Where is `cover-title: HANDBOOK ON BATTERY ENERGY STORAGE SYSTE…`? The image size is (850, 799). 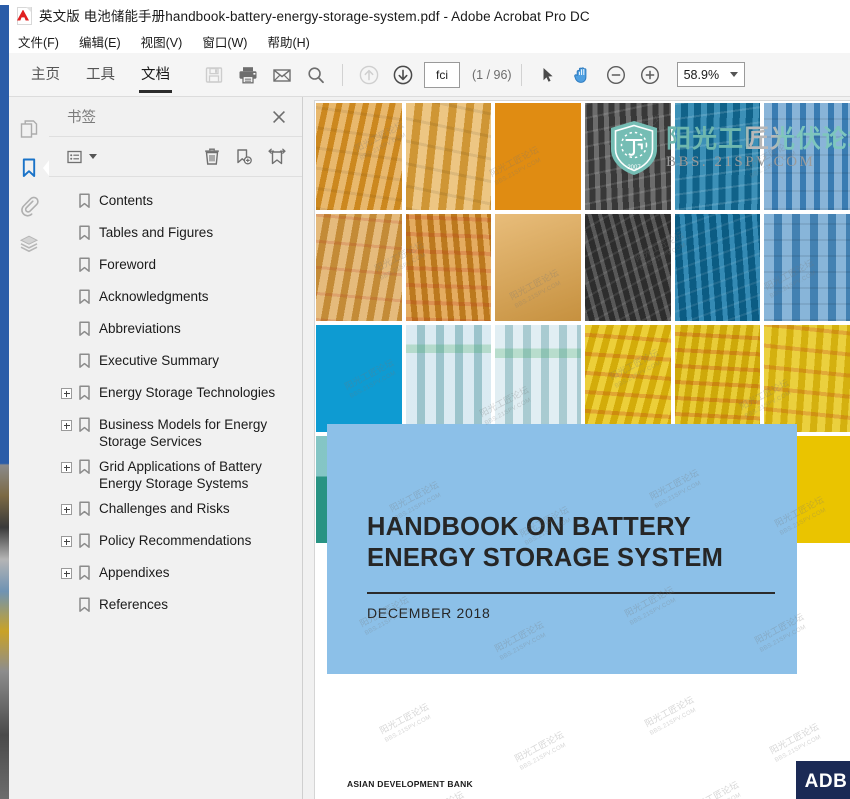
cover-title: HANDBOOK ON BATTERY ENERGY STORAGE SYSTE… is located at coordinates (545, 542).